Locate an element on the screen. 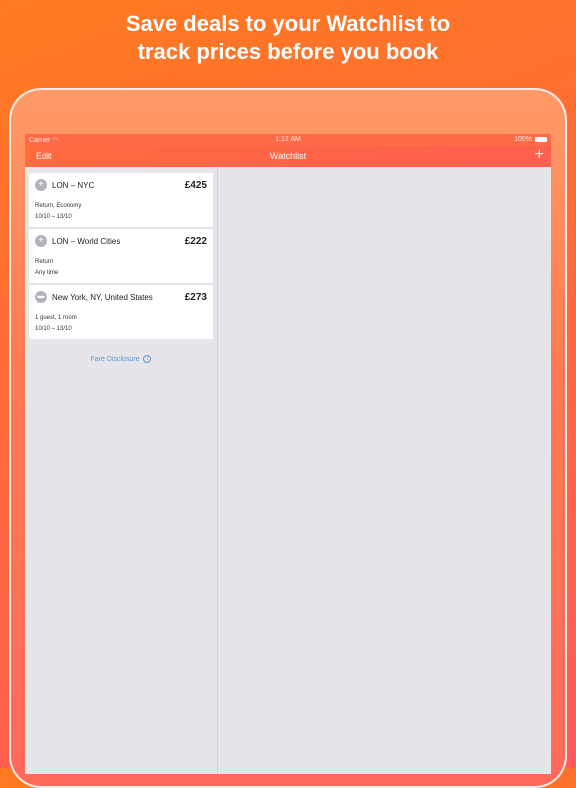 Image resolution: width=576 pixels, height=788 pixels. item-price: £425 is located at coordinates (195, 185).